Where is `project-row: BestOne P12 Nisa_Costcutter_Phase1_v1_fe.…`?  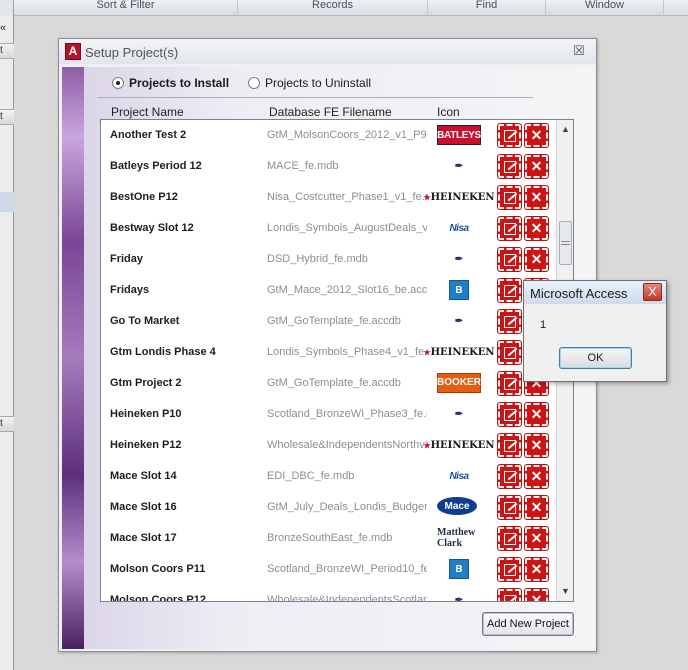 project-row: BestOne P12 Nisa_Costcutter_Phase1_v1_fe.… is located at coordinates (329, 197).